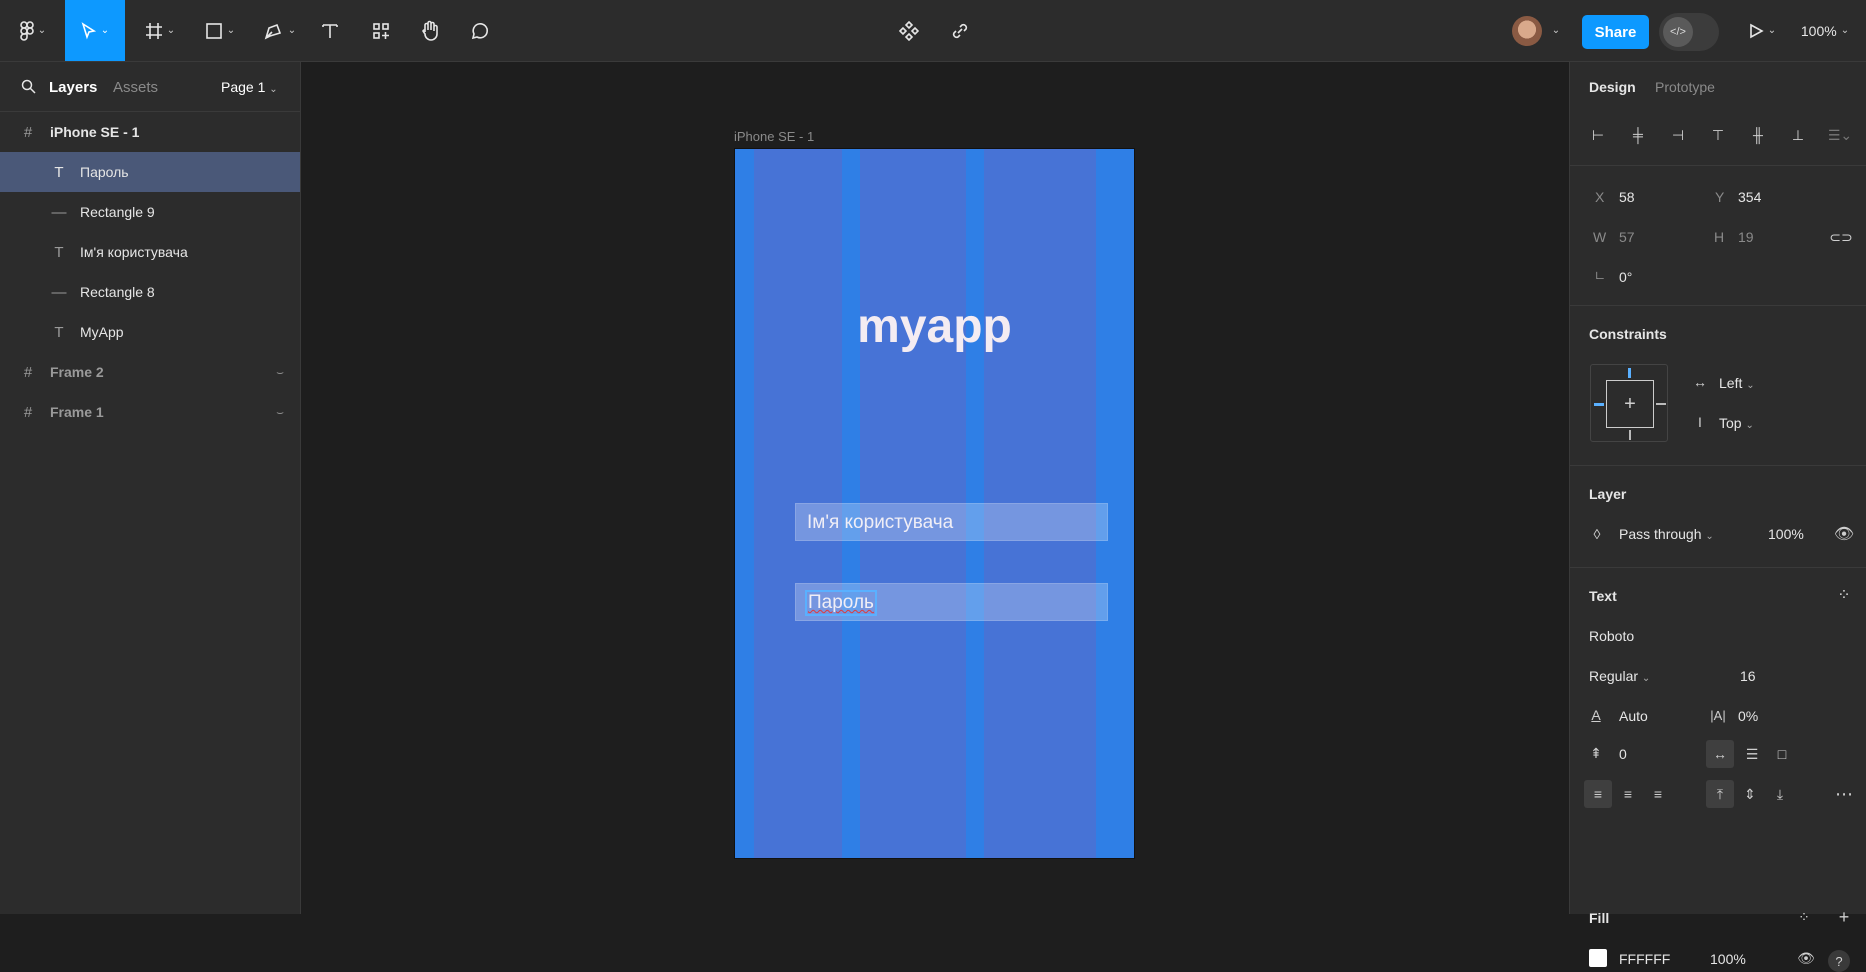  What do you see at coordinates (1718, 236) in the screenshot?
I see `position-section: X 58 Y 354 W 57 H 19 ⊂⊃ ∟ 0°` at bounding box center [1718, 236].